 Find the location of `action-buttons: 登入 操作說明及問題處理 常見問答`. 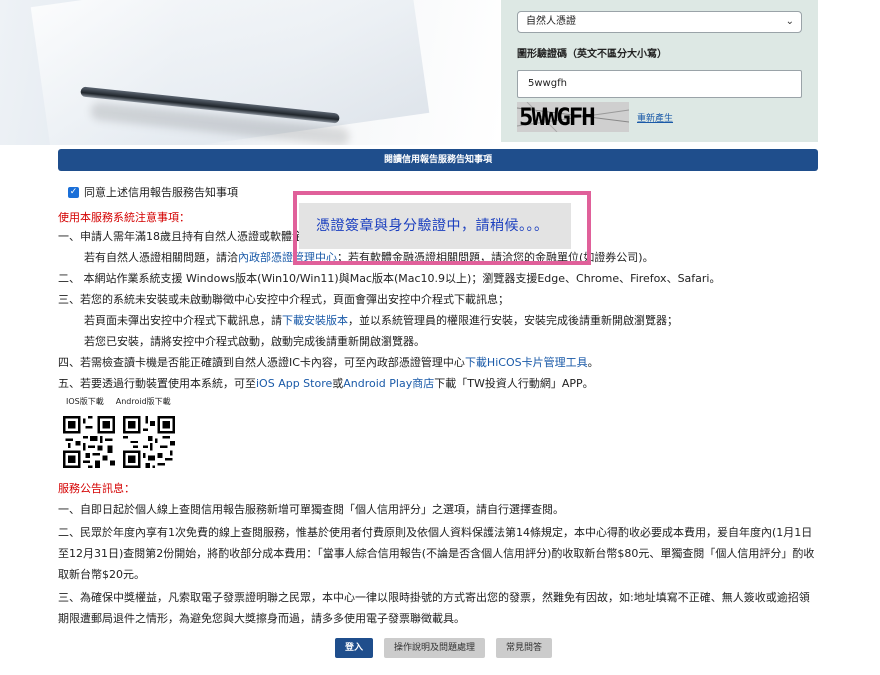

action-buttons: 登入 操作說明及問題處理 常見問答 is located at coordinates (449, 648).